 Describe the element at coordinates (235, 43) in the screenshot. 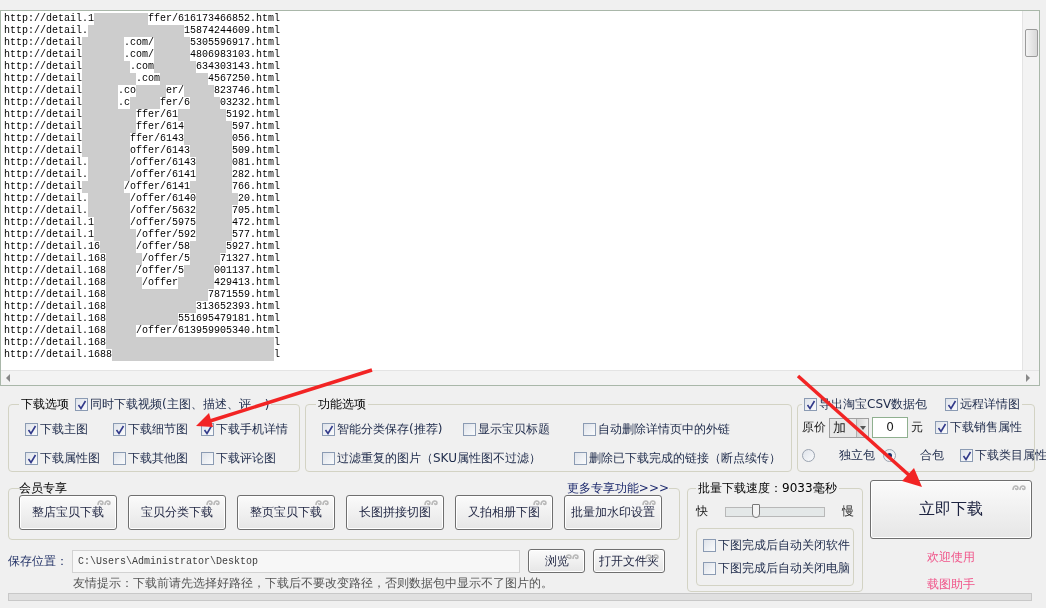

I see `url-text: 5305596917.html` at that location.